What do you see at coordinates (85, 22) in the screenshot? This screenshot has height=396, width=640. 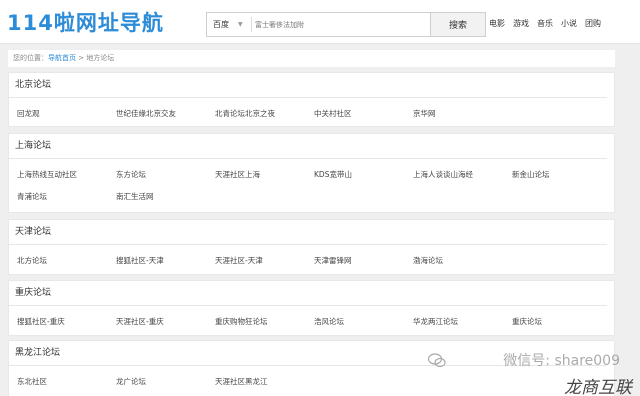 I see `site-logo: 114啦网址导航` at bounding box center [85, 22].